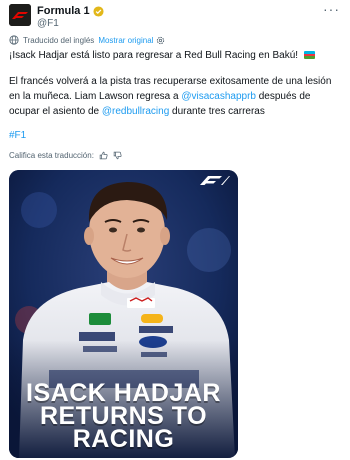 The width and height of the screenshot is (350, 460). I want to click on avatar, so click(20, 15).